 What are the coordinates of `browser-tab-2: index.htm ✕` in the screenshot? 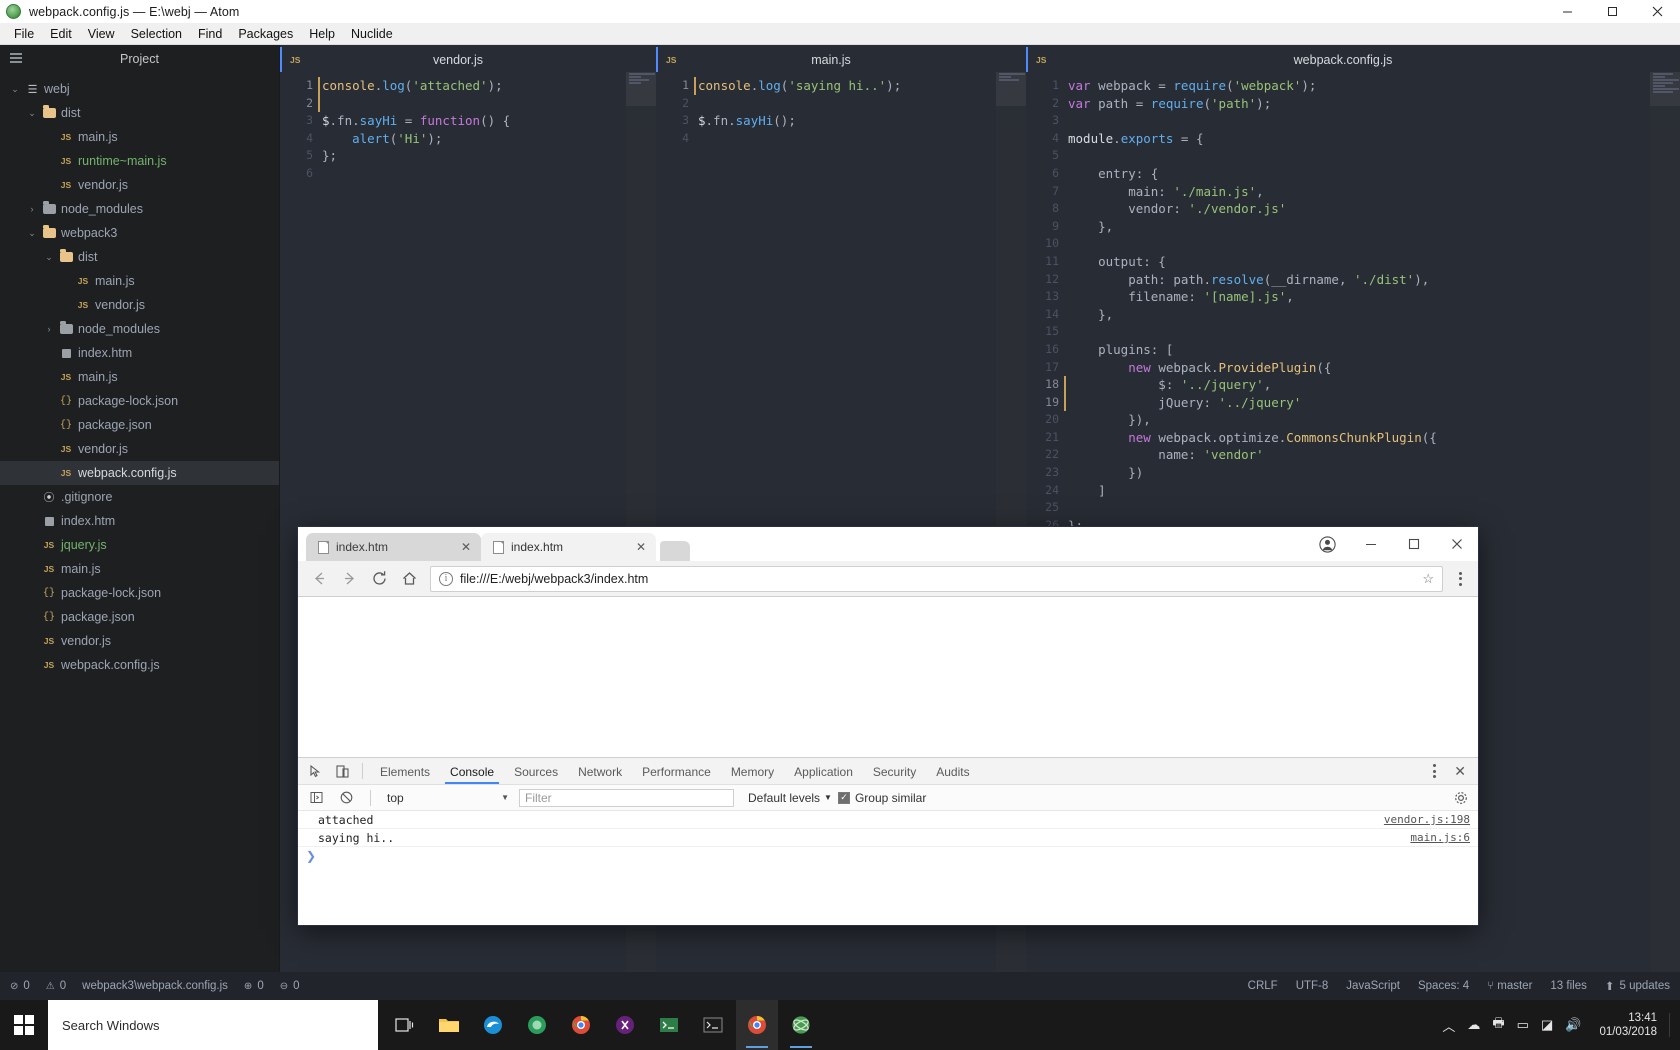 It's located at (568, 547).